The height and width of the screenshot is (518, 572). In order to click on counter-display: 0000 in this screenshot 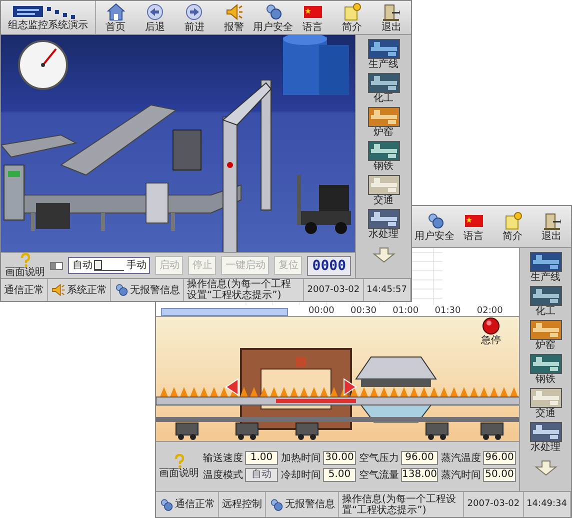, I will do `click(329, 266)`.